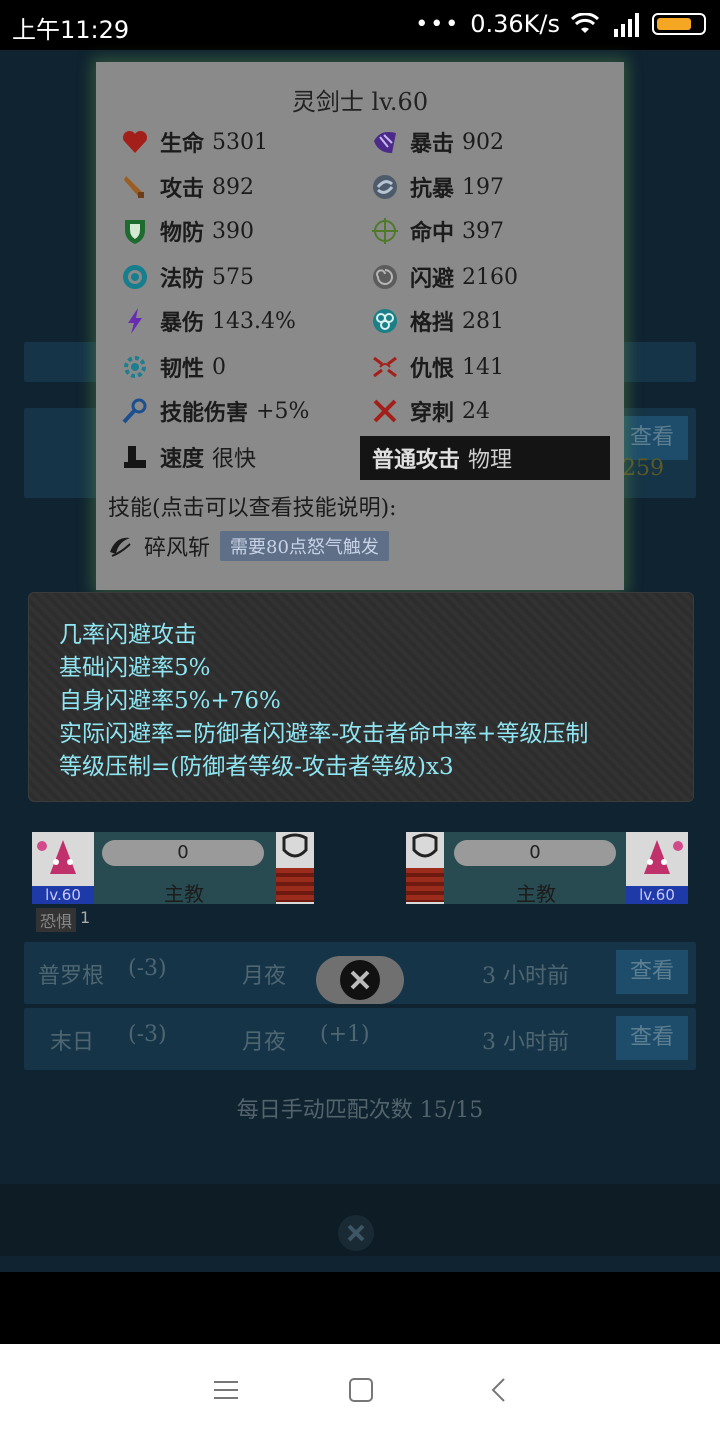  Describe the element at coordinates (56, 920) in the screenshot. I see `fear-status: 恐惧` at that location.